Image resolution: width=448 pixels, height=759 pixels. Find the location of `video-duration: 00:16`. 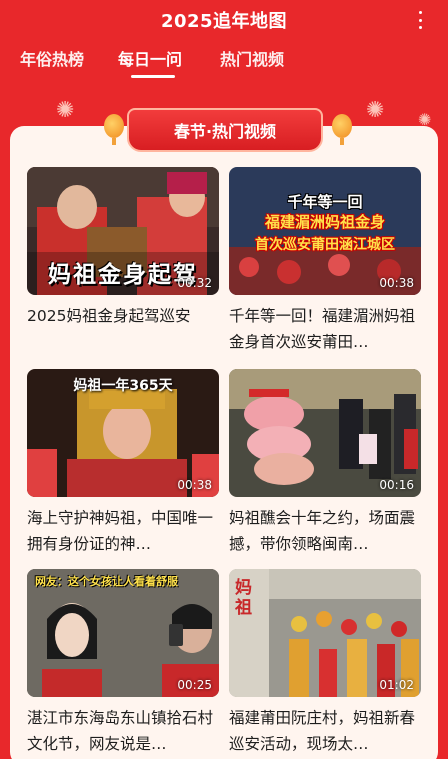

video-duration: 00:16 is located at coordinates (396, 485).